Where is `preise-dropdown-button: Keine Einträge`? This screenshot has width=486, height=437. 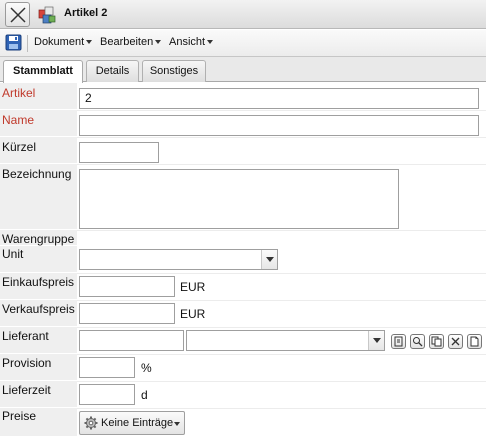 preise-dropdown-button: Keine Einträge is located at coordinates (132, 423).